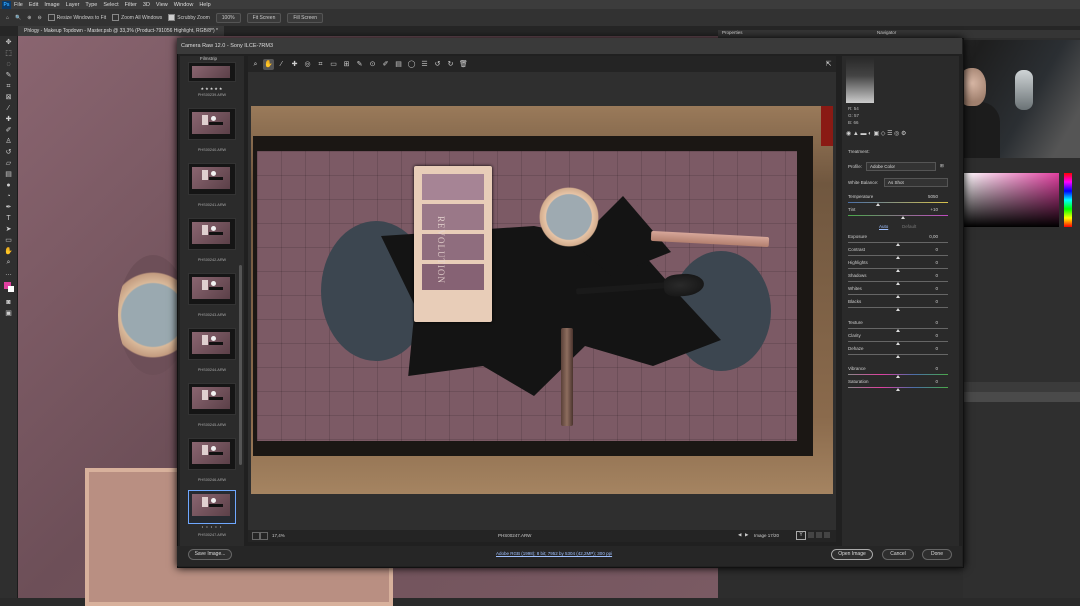  I want to click on properties-panel-tab: Properties, so click(797, 34).